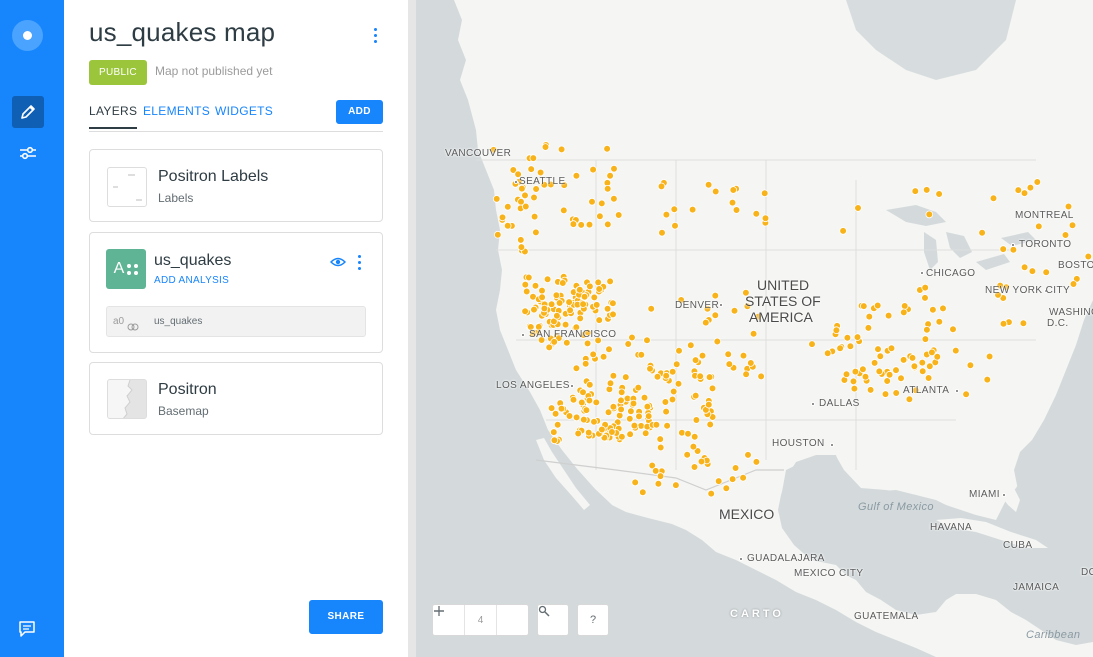  What do you see at coordinates (359, 262) in the screenshot?
I see `layer-options-icon` at bounding box center [359, 262].